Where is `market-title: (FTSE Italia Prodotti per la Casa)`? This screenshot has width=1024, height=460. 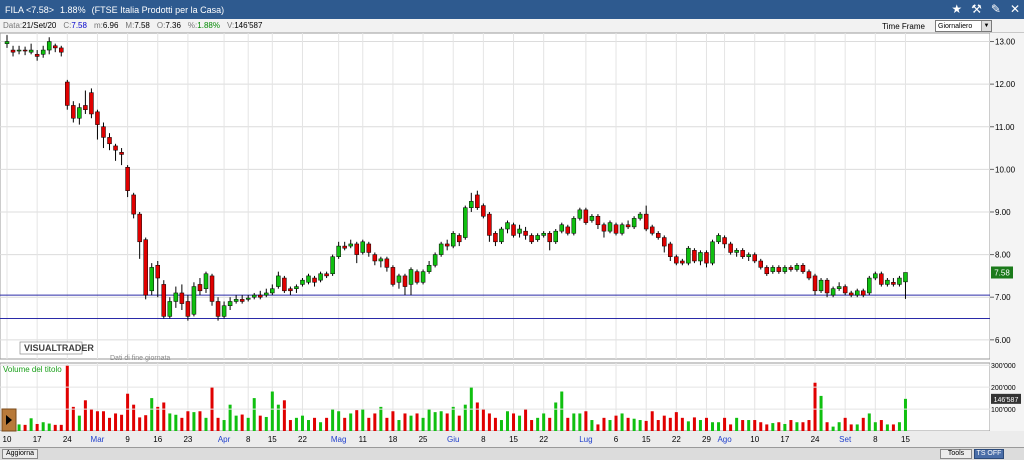
market-title: (FTSE Italia Prodotti per la Casa) is located at coordinates (158, 9).